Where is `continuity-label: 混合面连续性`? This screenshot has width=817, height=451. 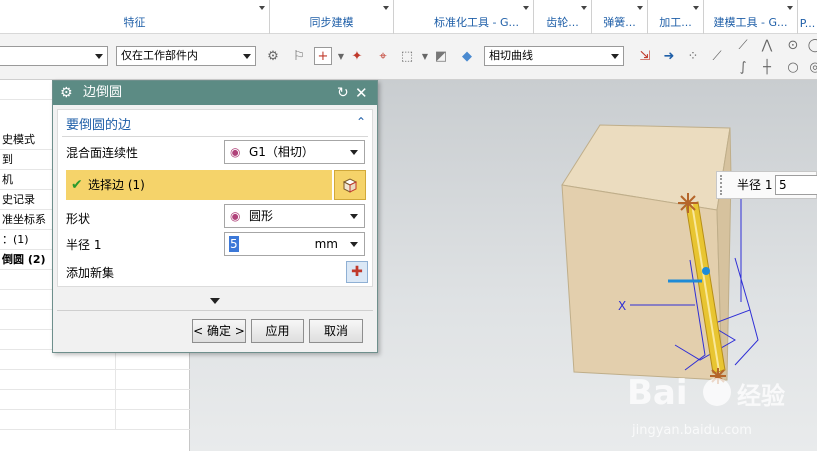
continuity-label: 混合面连续性 is located at coordinates (102, 153).